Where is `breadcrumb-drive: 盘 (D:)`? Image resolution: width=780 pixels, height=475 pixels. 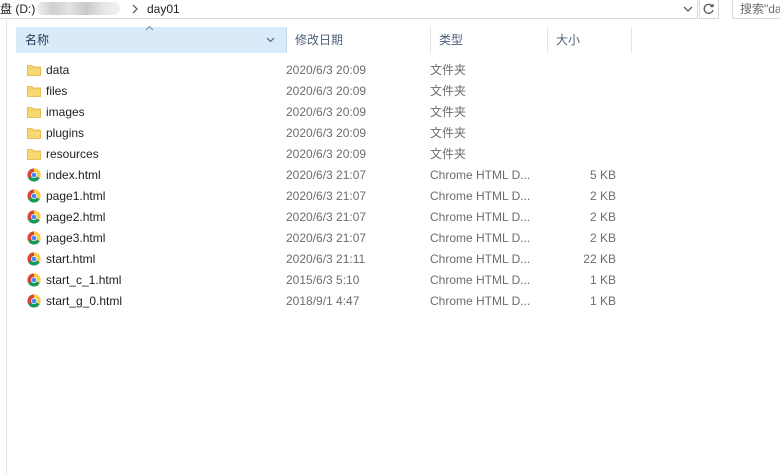
breadcrumb-drive: 盘 (D:) is located at coordinates (17, 9).